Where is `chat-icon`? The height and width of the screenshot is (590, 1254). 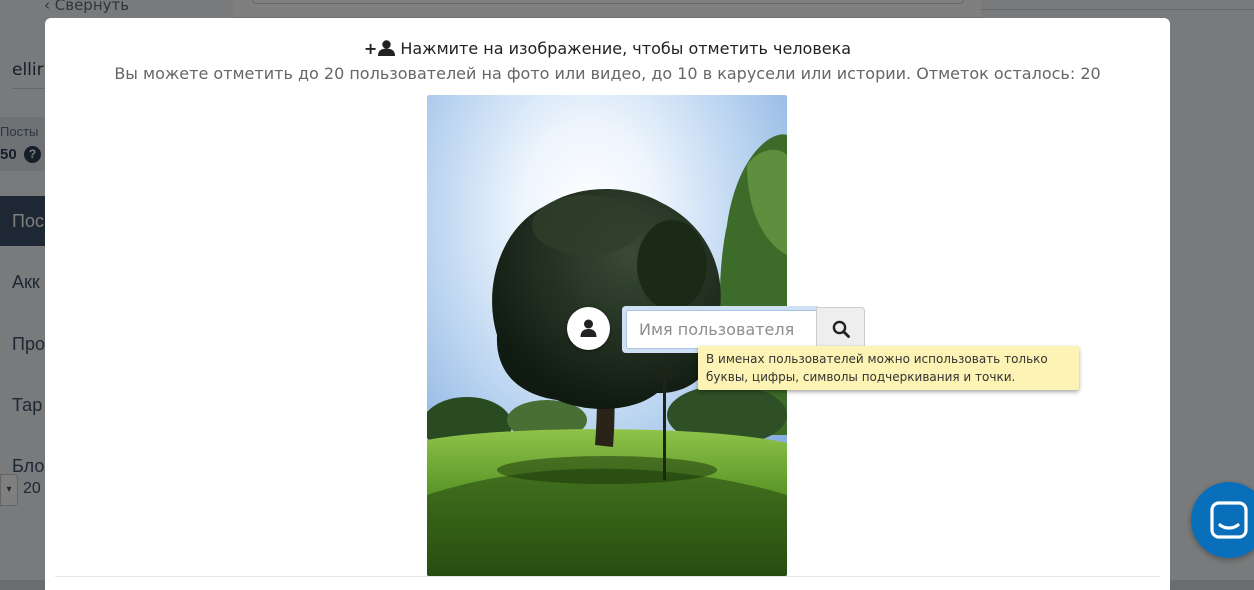 chat-icon is located at coordinates (1229, 520).